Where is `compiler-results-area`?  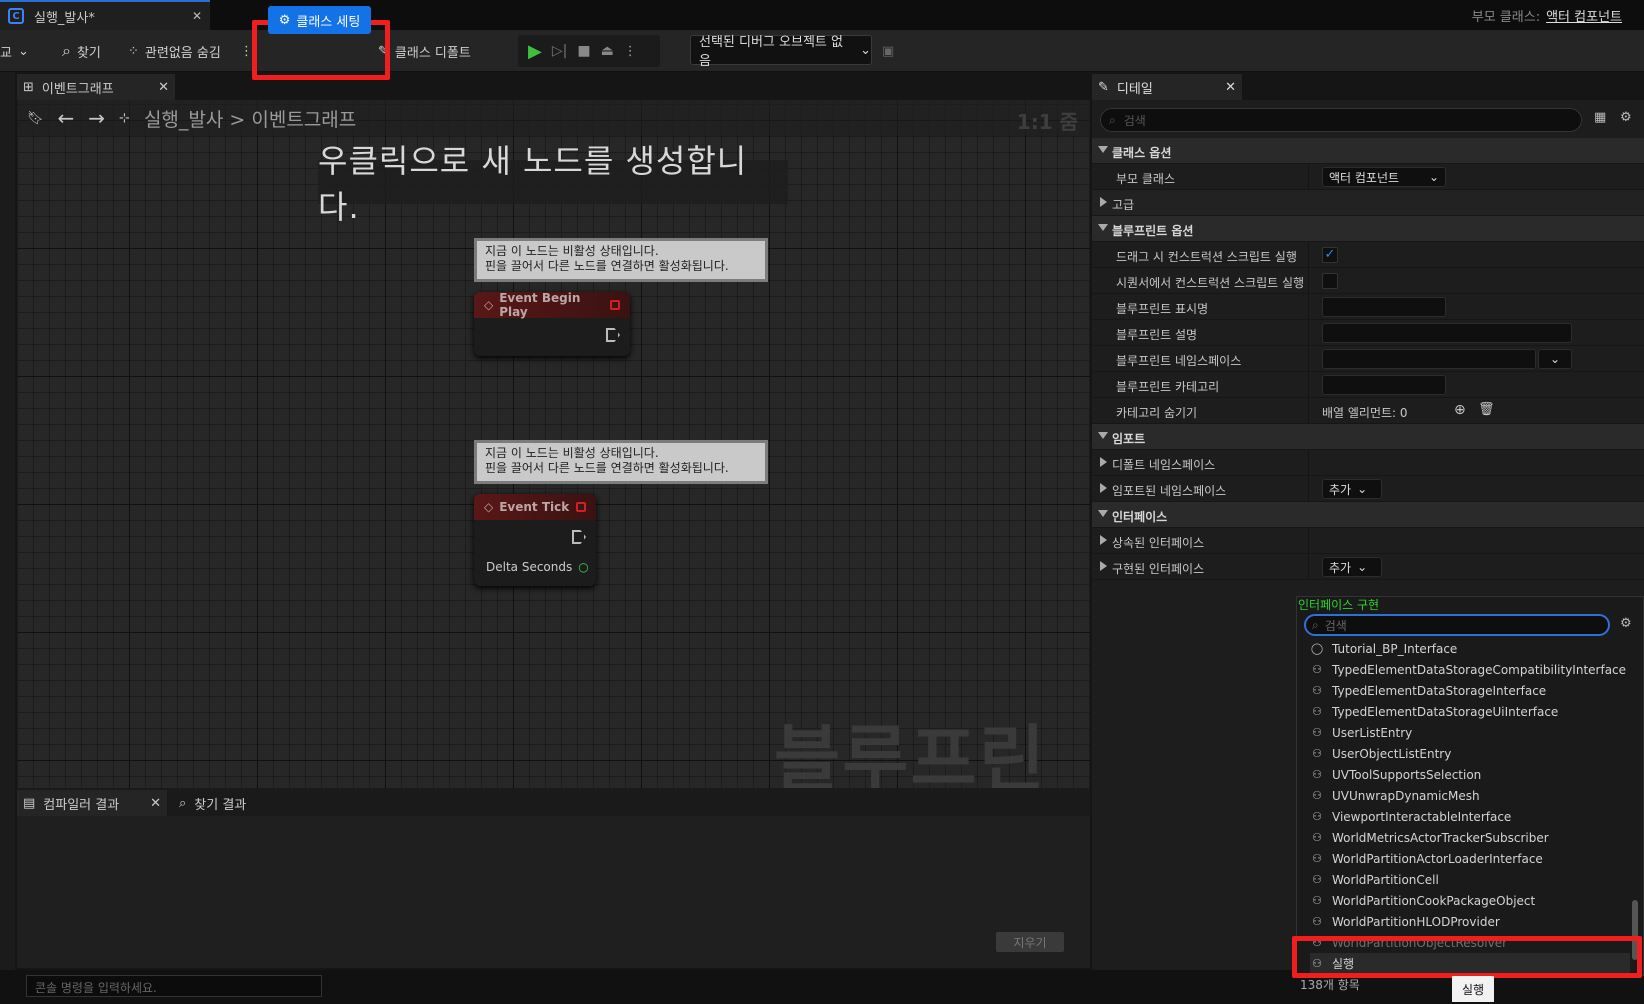 compiler-results-area is located at coordinates (553, 892).